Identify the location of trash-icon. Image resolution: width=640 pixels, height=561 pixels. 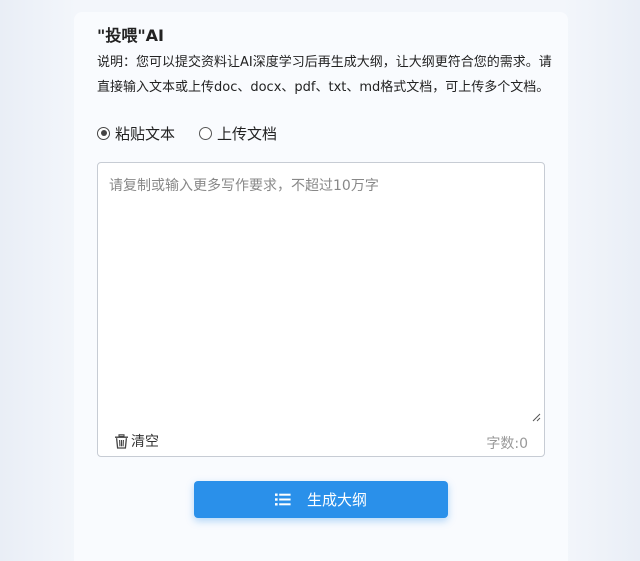
(121, 441).